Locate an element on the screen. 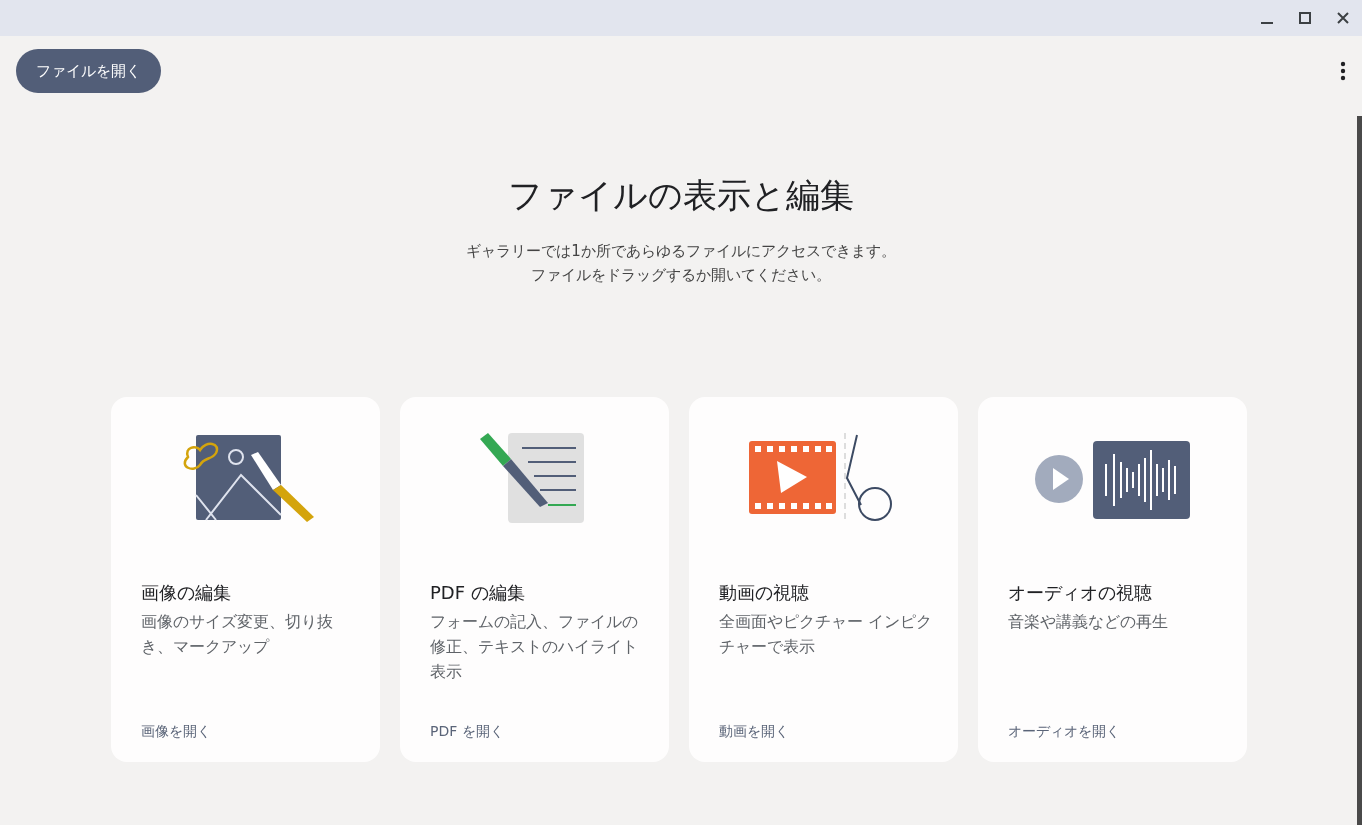  card-description: 全画面やピクチャー インピクチャーで表示 is located at coordinates (826, 634).